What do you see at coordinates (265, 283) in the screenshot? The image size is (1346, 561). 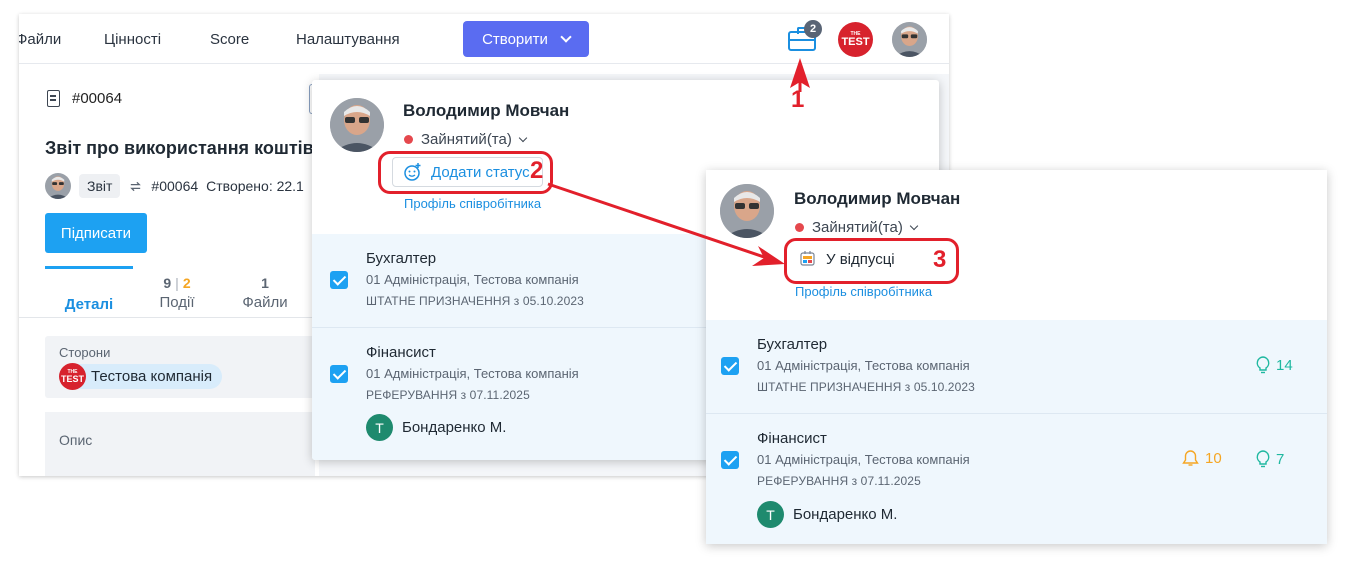 I see `tab-files-count: 1` at bounding box center [265, 283].